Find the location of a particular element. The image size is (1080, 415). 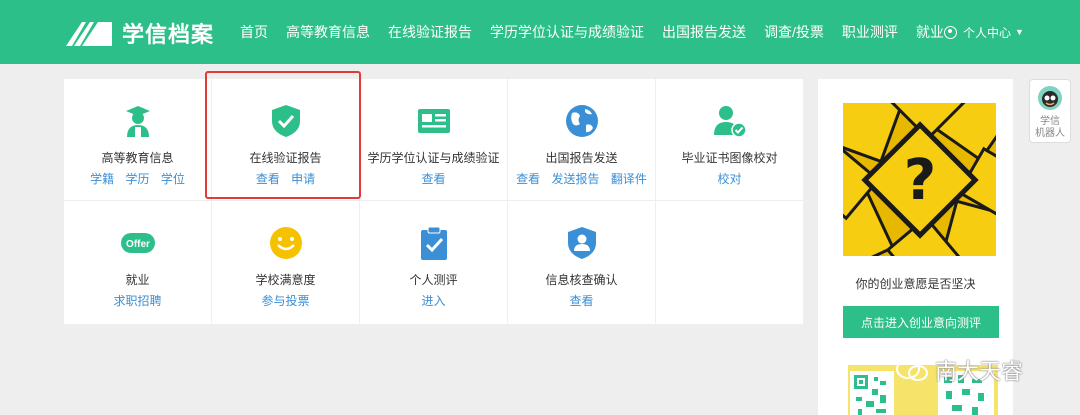

entrepreneurship-test-button: 点击进入创业意向测评 is located at coordinates (921, 322).